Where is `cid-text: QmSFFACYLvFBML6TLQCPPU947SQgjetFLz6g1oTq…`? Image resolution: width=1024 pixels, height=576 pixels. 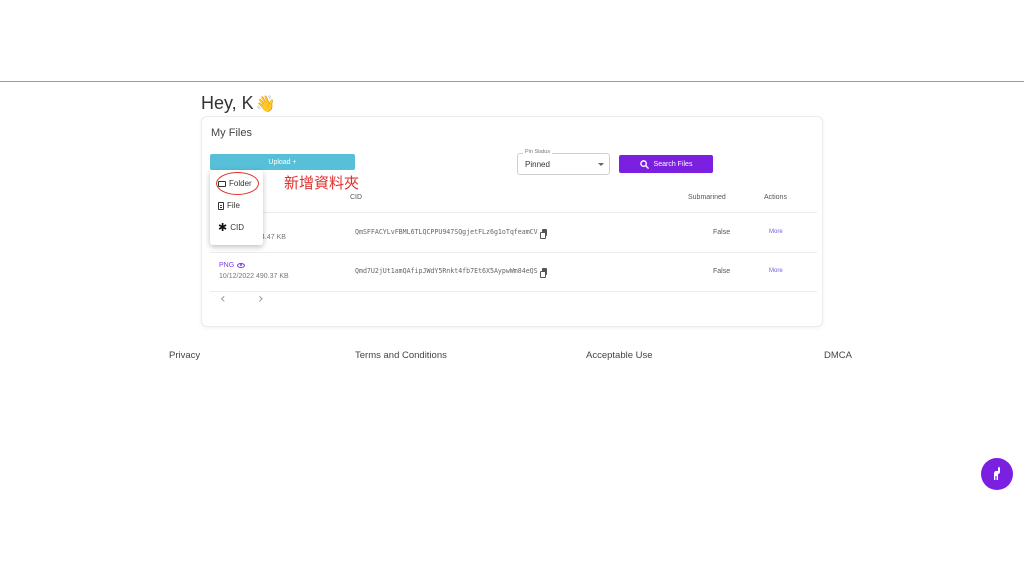
cid-text: QmSFFACYLvFBML6TLQCPPU947SQgjetFLz6g1oTq… is located at coordinates (446, 232).